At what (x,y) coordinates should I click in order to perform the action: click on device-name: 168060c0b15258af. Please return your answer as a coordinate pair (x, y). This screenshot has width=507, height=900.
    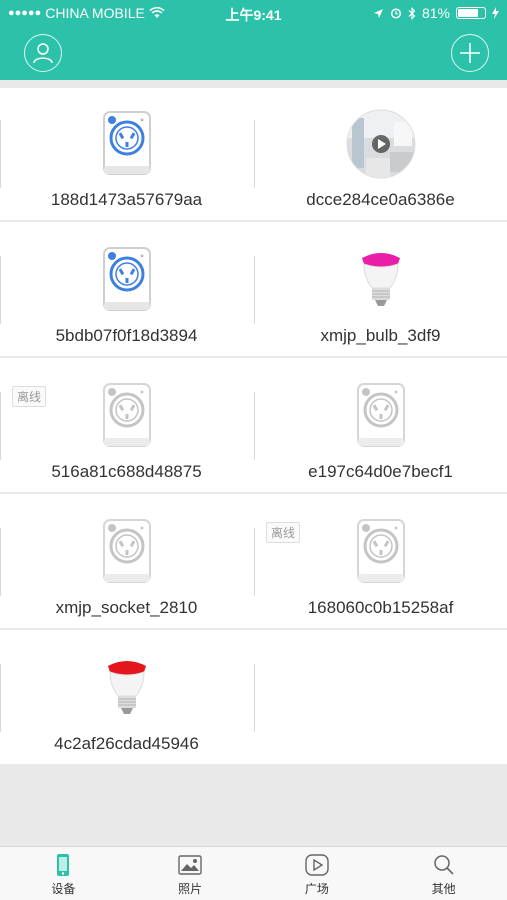
    Looking at the image, I should click on (380, 607).